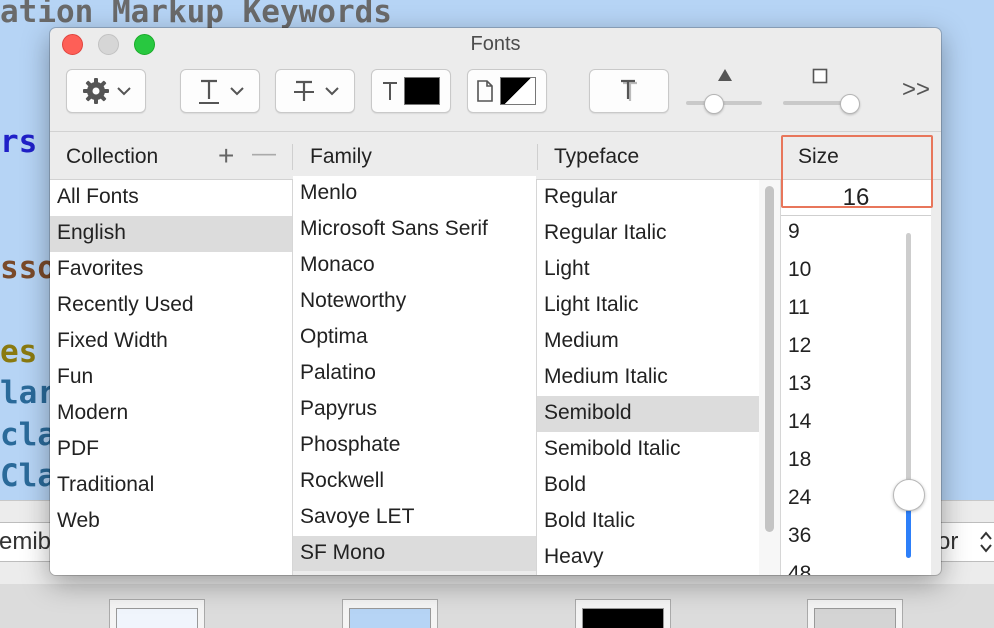 The image size is (994, 628). What do you see at coordinates (648, 198) in the screenshot?
I see `list-item: Regular` at bounding box center [648, 198].